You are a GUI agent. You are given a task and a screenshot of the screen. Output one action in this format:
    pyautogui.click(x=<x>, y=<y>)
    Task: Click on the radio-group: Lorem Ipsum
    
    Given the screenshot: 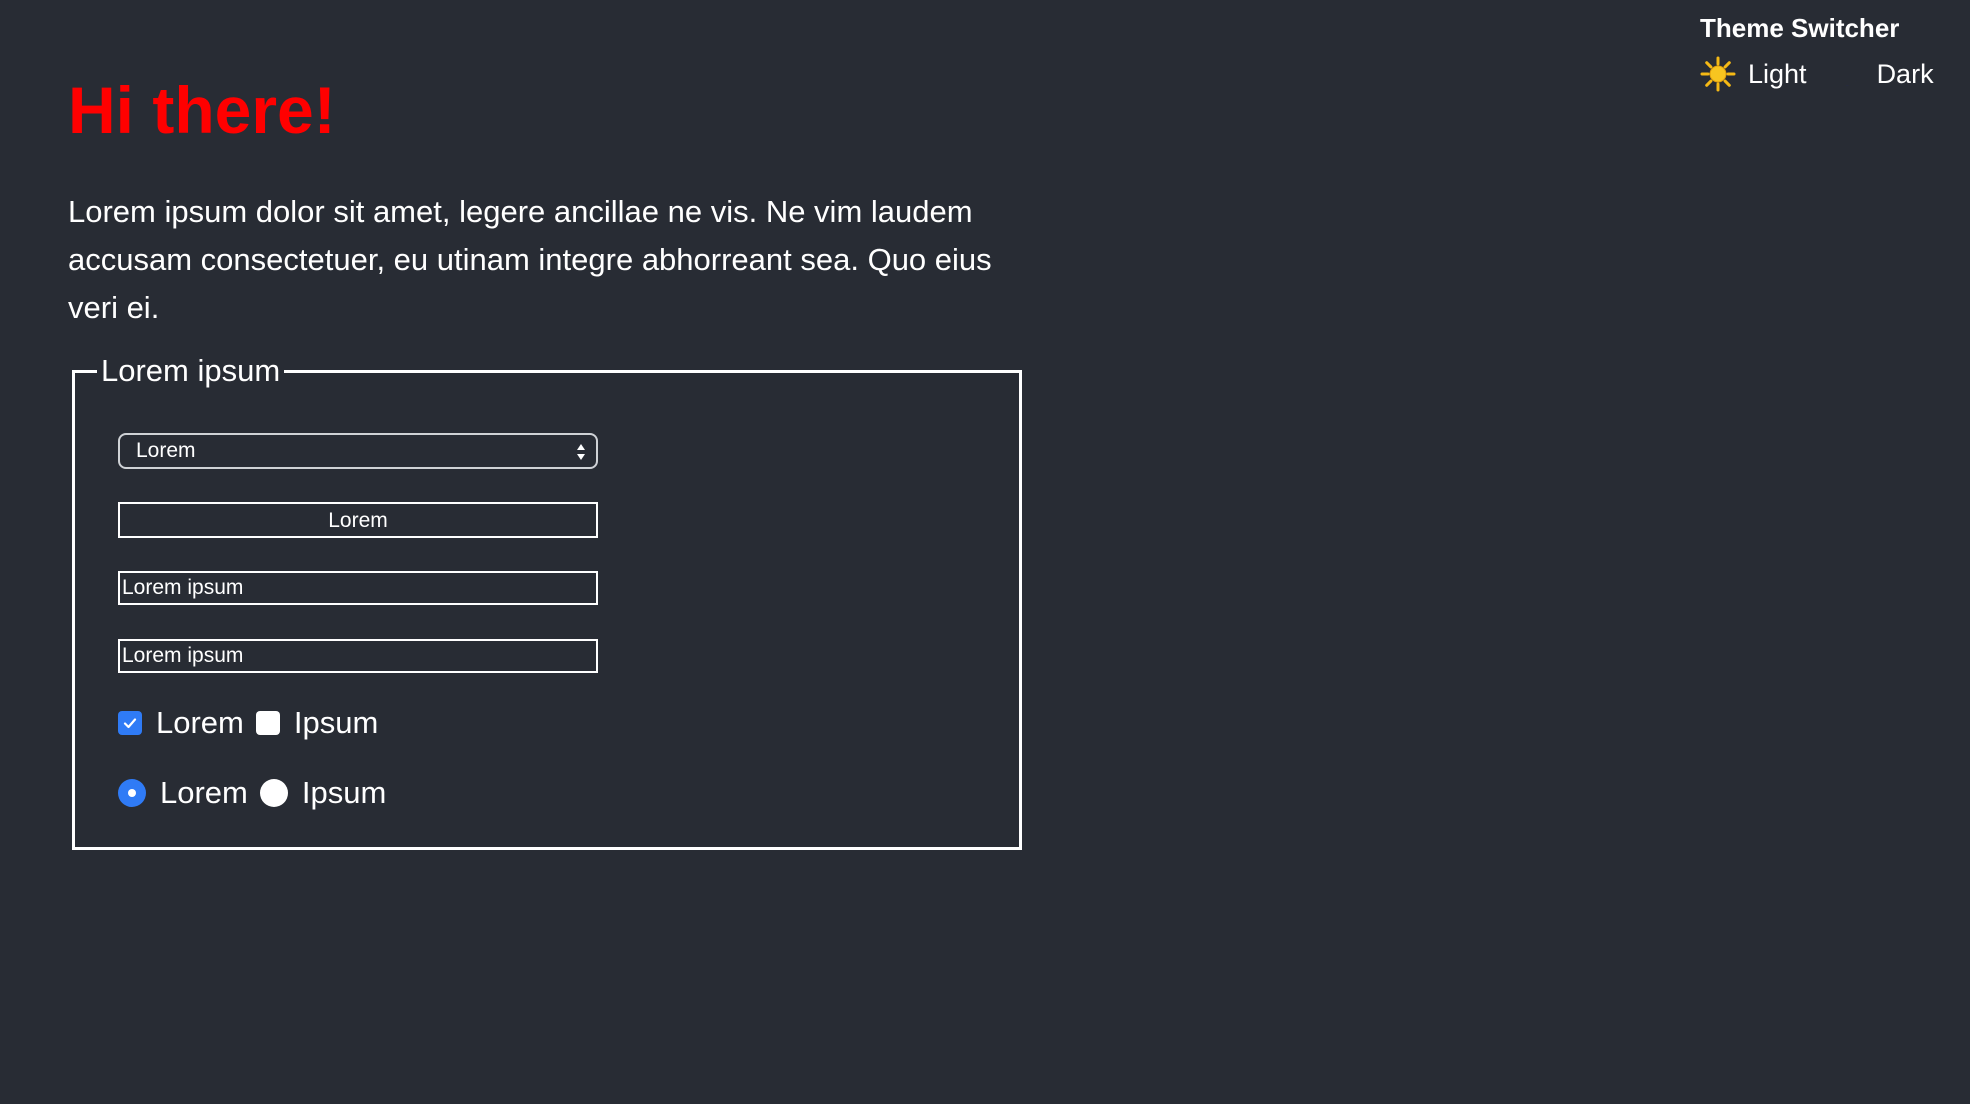 What is the action you would take?
    pyautogui.click(x=258, y=793)
    